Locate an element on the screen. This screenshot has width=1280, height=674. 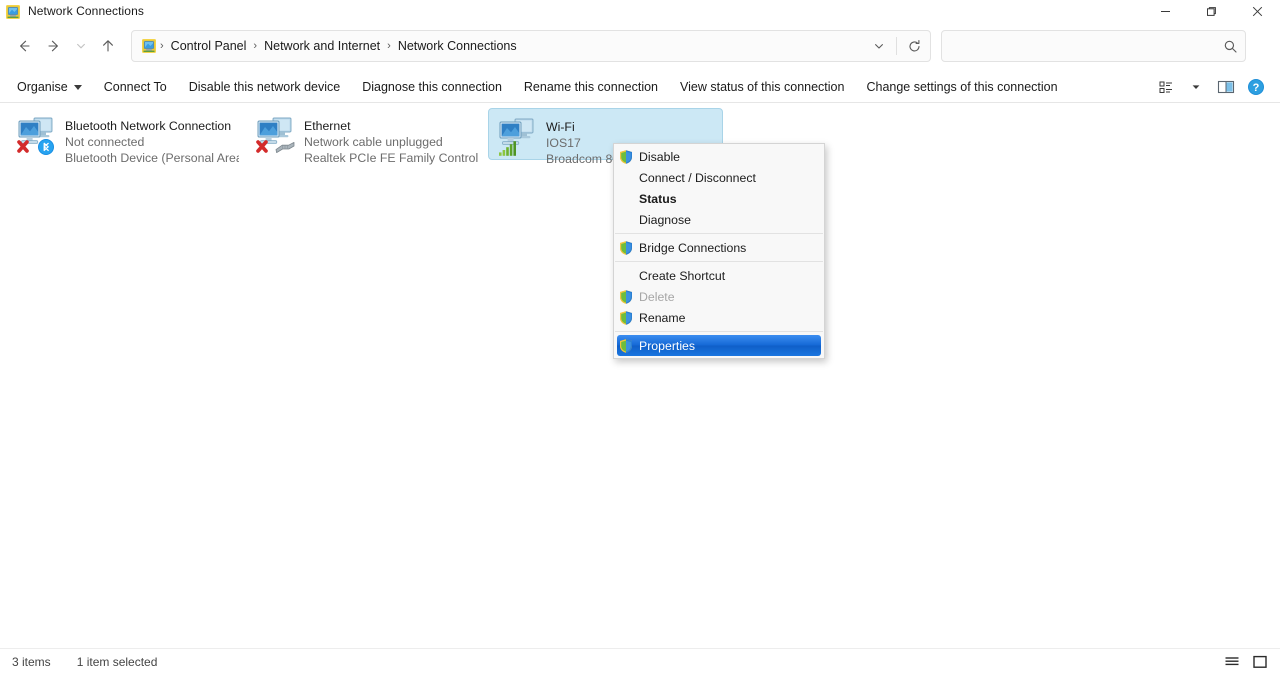
context-menu-item-label: Disable is located at coordinates (660, 156).